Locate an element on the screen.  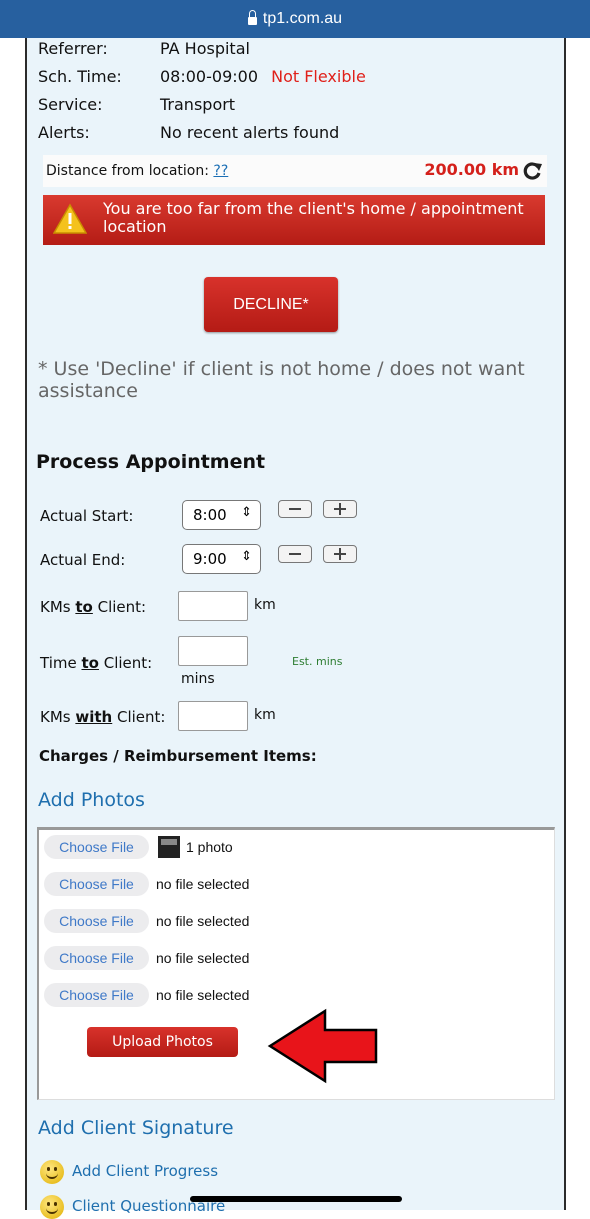
distance-label: Distance from location: ?? is located at coordinates (137, 171).